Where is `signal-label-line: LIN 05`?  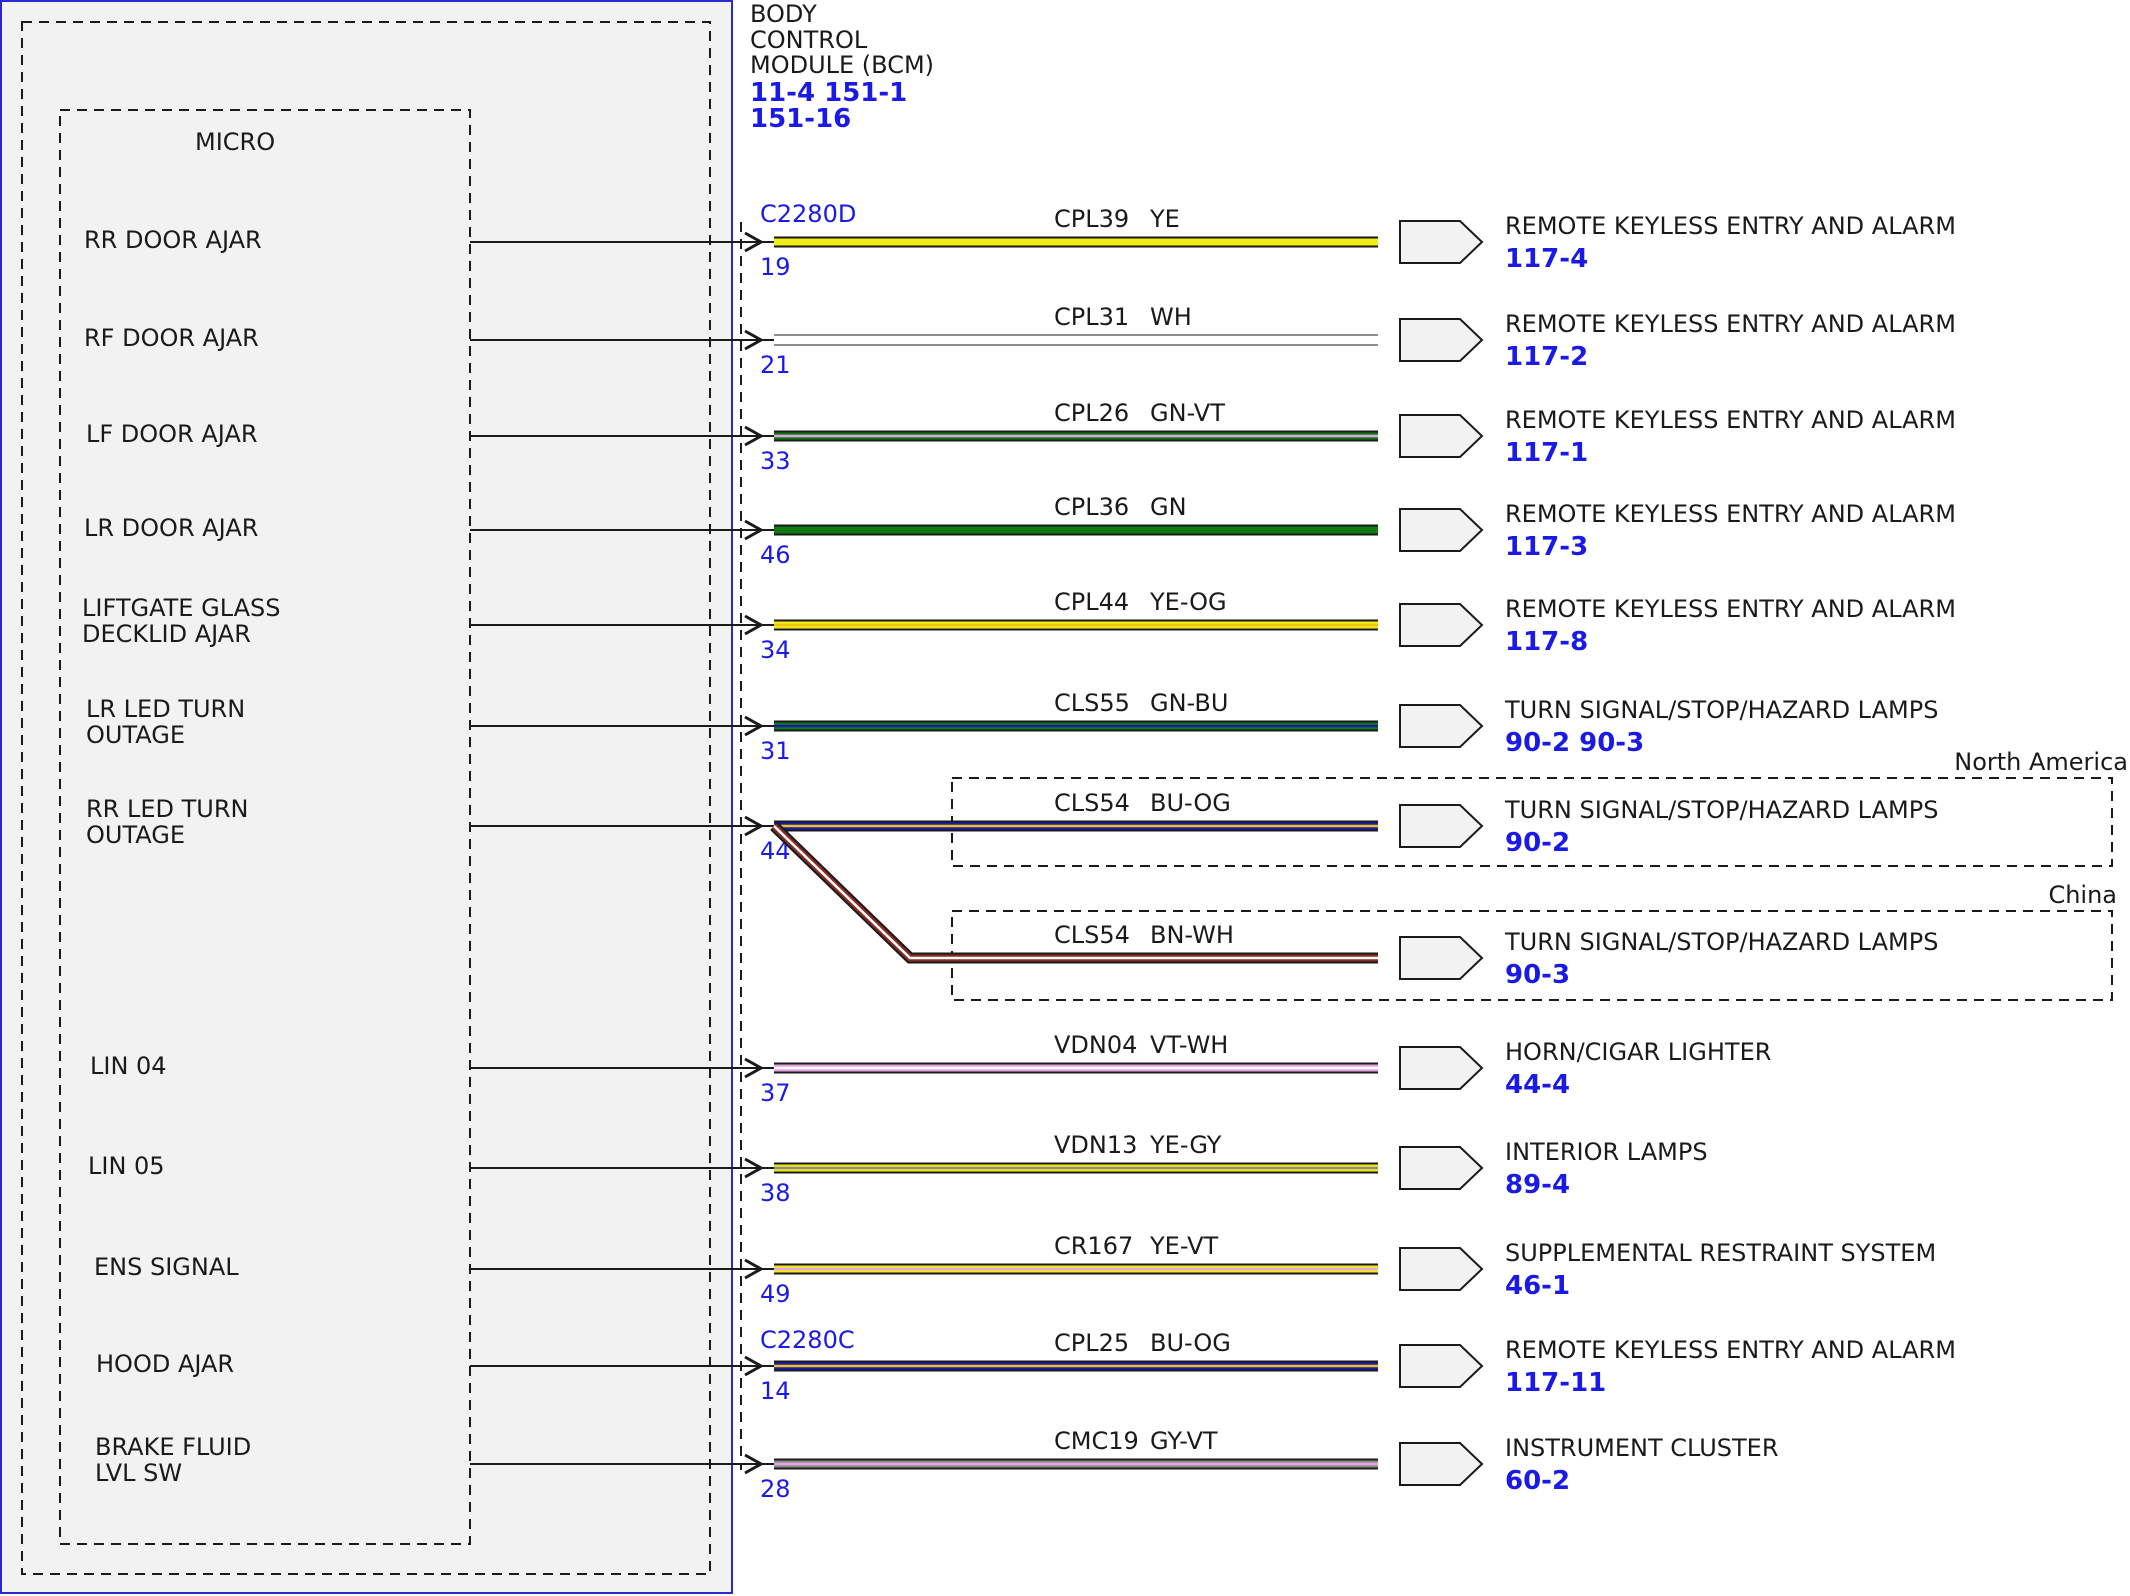 signal-label-line: LIN 05 is located at coordinates (126, 1166).